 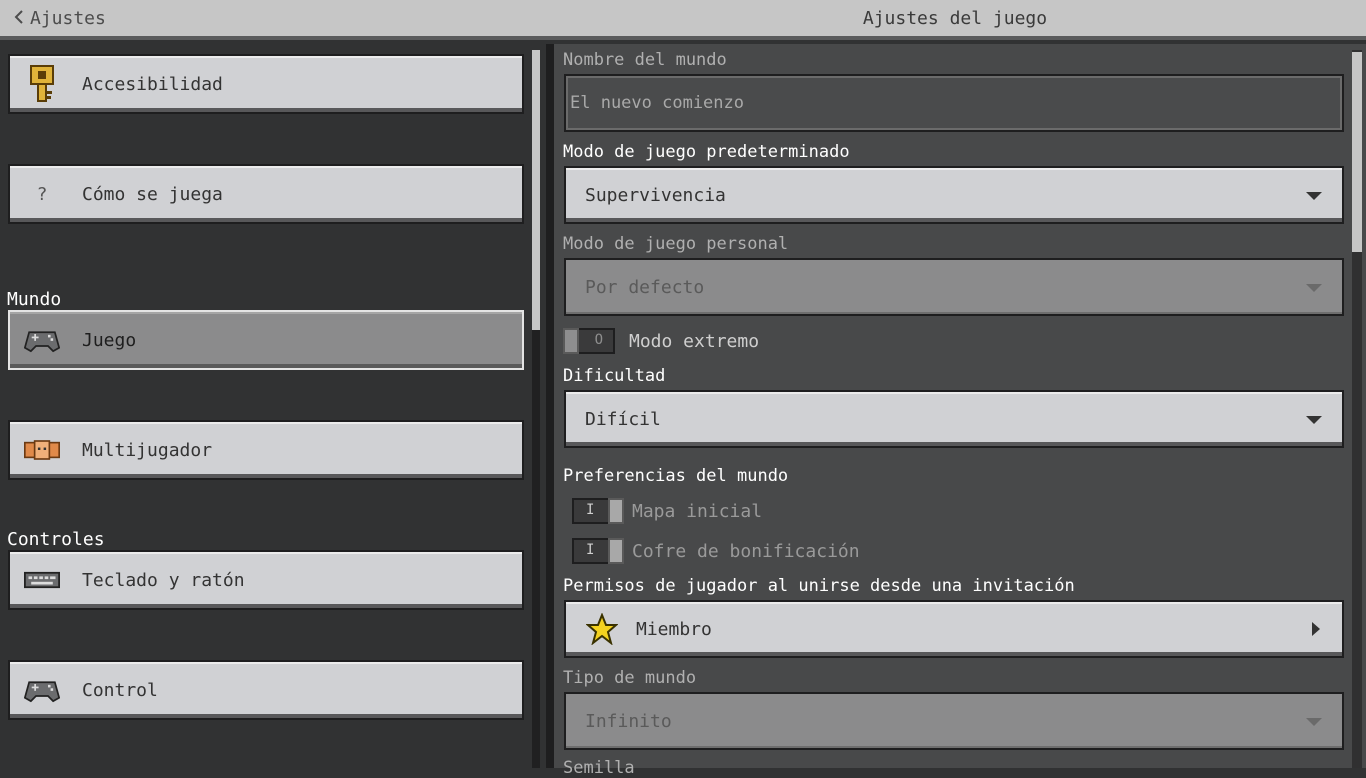 What do you see at coordinates (645, 287) in the screenshot?
I see `personal-game-mode-value: Por defecto` at bounding box center [645, 287].